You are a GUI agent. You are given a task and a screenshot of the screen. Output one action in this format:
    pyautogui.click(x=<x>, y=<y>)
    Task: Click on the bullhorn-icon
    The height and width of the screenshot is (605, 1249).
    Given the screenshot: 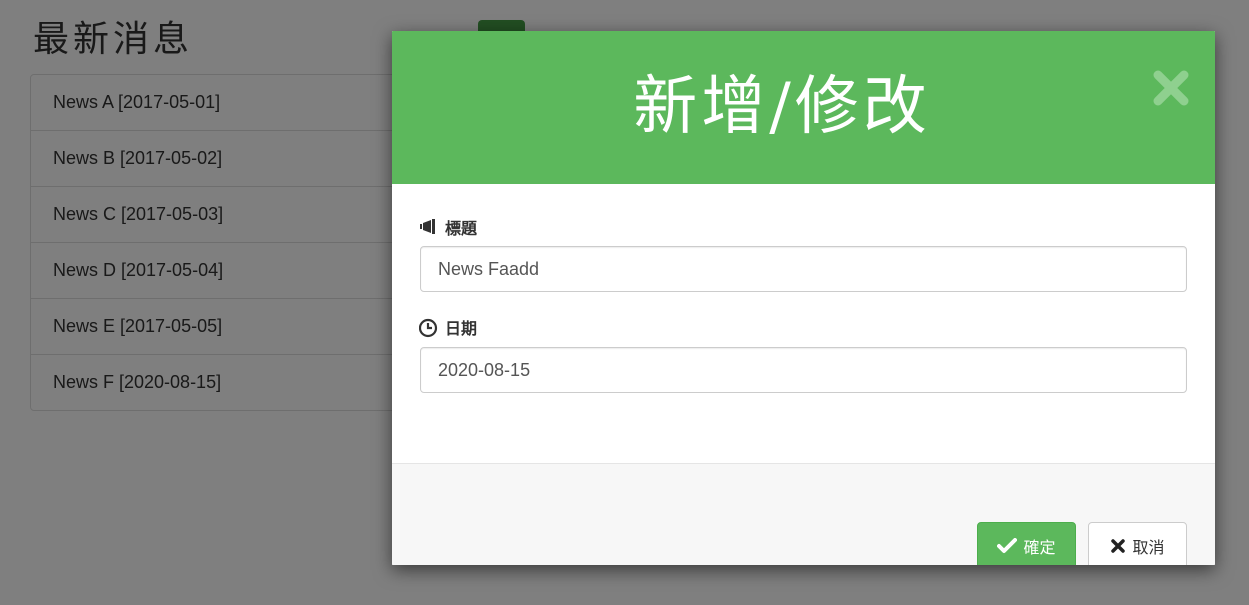 What is the action you would take?
    pyautogui.click(x=429, y=227)
    